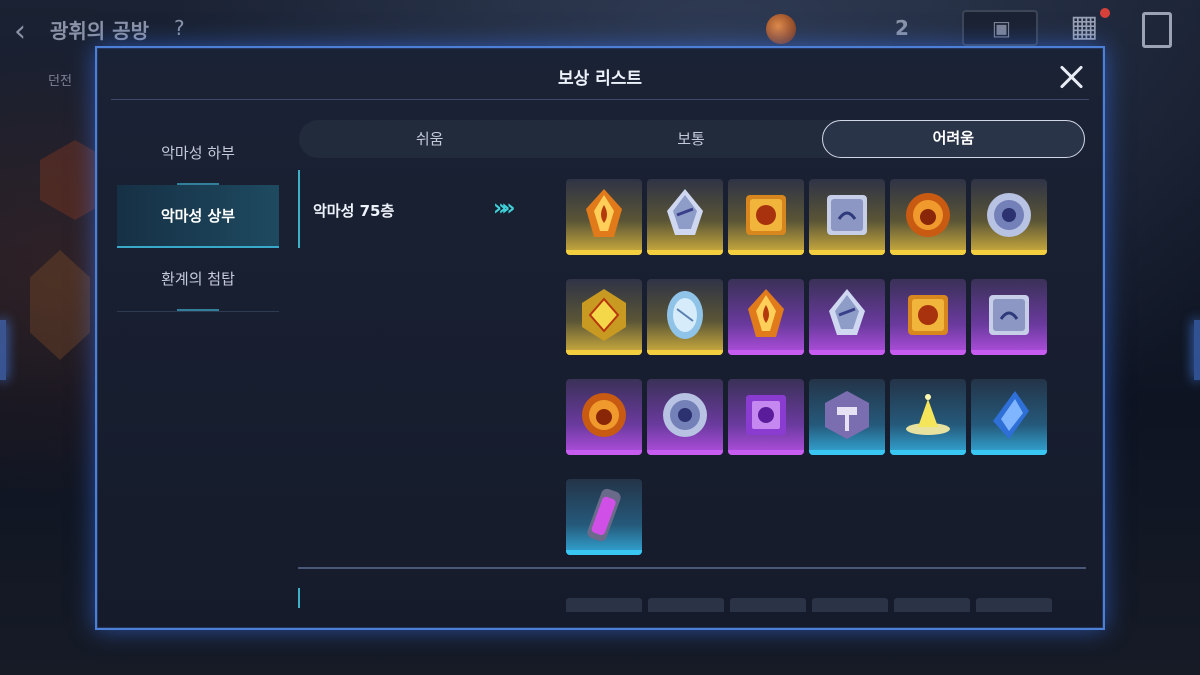 The height and width of the screenshot is (675, 1200). I want to click on crystal-disc-icon, so click(685, 315).